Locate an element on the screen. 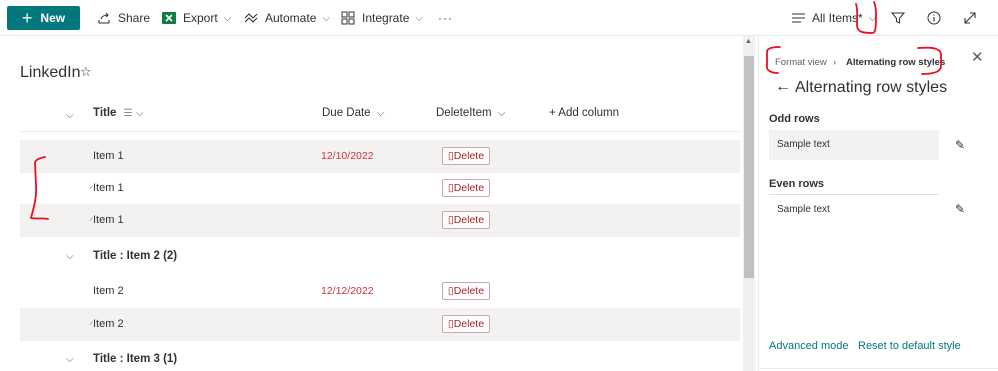  scroll-up-icon: ▲ is located at coordinates (748, 41).